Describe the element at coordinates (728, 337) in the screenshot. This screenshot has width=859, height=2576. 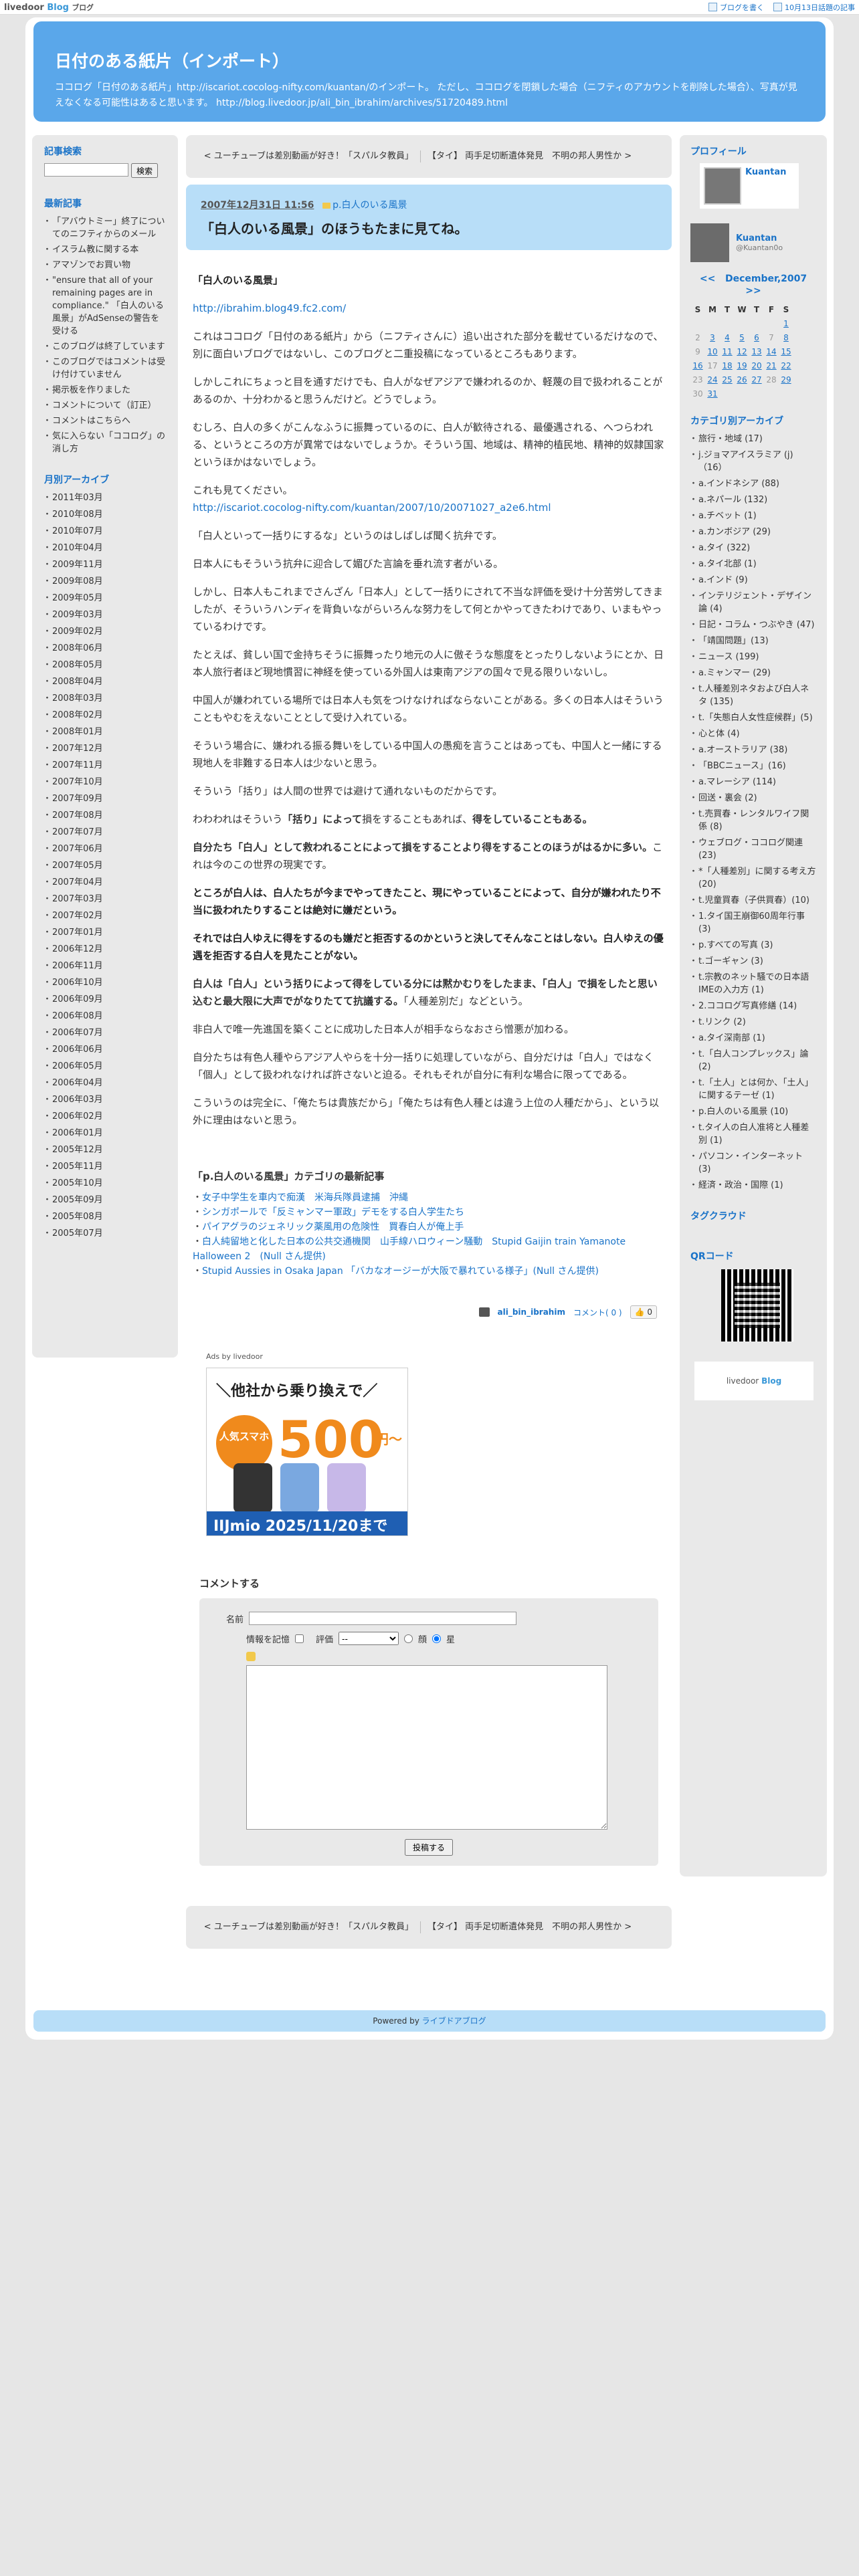
I see `calendar-day: 4` at that location.